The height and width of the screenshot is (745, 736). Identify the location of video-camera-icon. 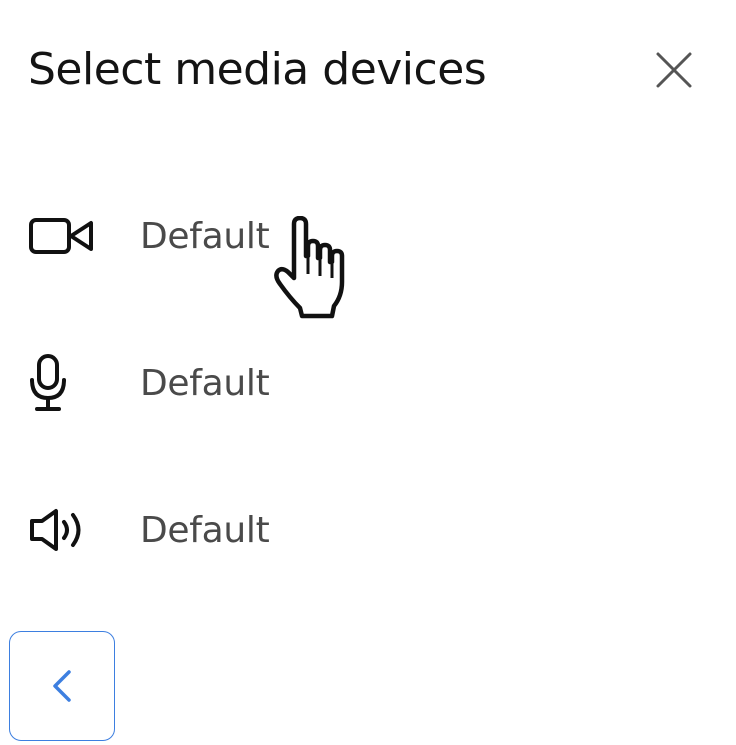
(63, 236).